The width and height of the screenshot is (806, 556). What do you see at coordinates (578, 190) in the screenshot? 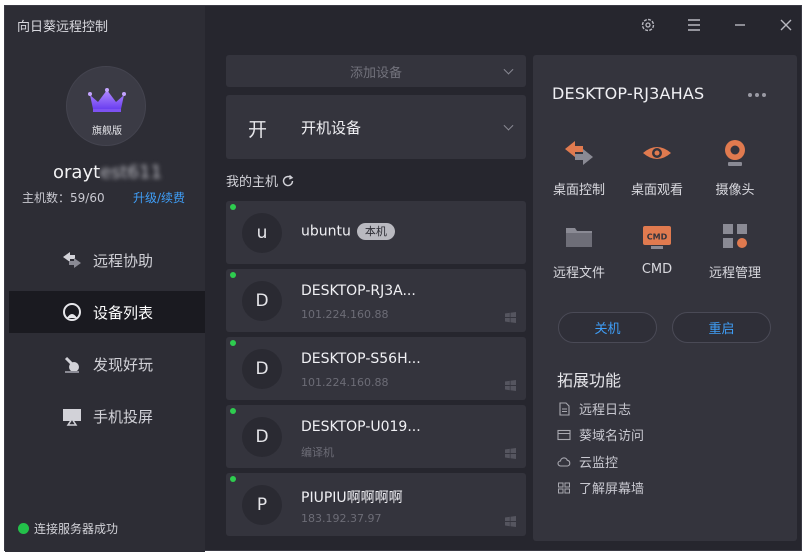
I see `action-label: 桌面控制` at bounding box center [578, 190].